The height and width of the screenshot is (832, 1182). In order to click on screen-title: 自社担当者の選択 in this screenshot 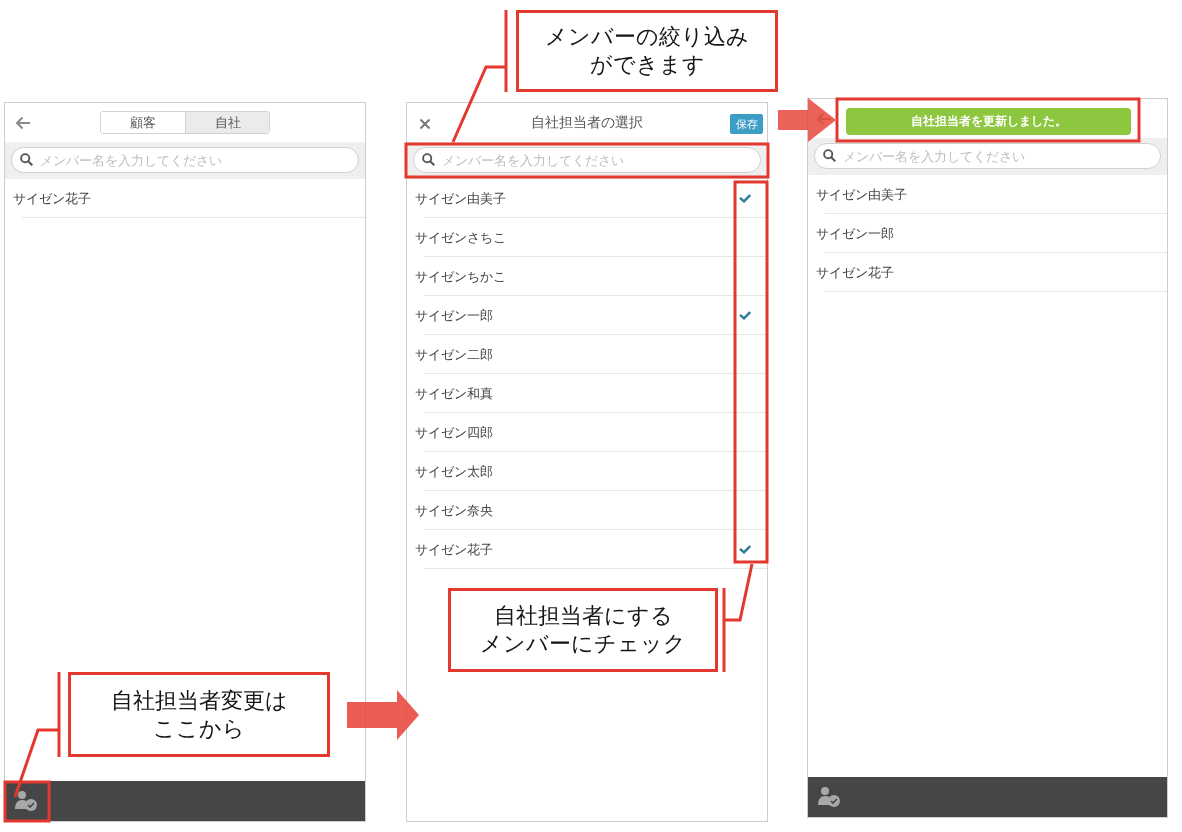, I will do `click(587, 122)`.